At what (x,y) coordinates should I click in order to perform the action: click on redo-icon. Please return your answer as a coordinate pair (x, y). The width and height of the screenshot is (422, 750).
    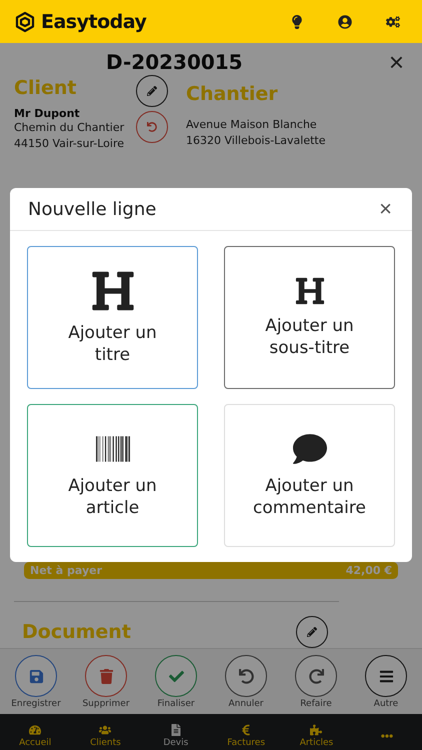
    Looking at the image, I should click on (316, 676).